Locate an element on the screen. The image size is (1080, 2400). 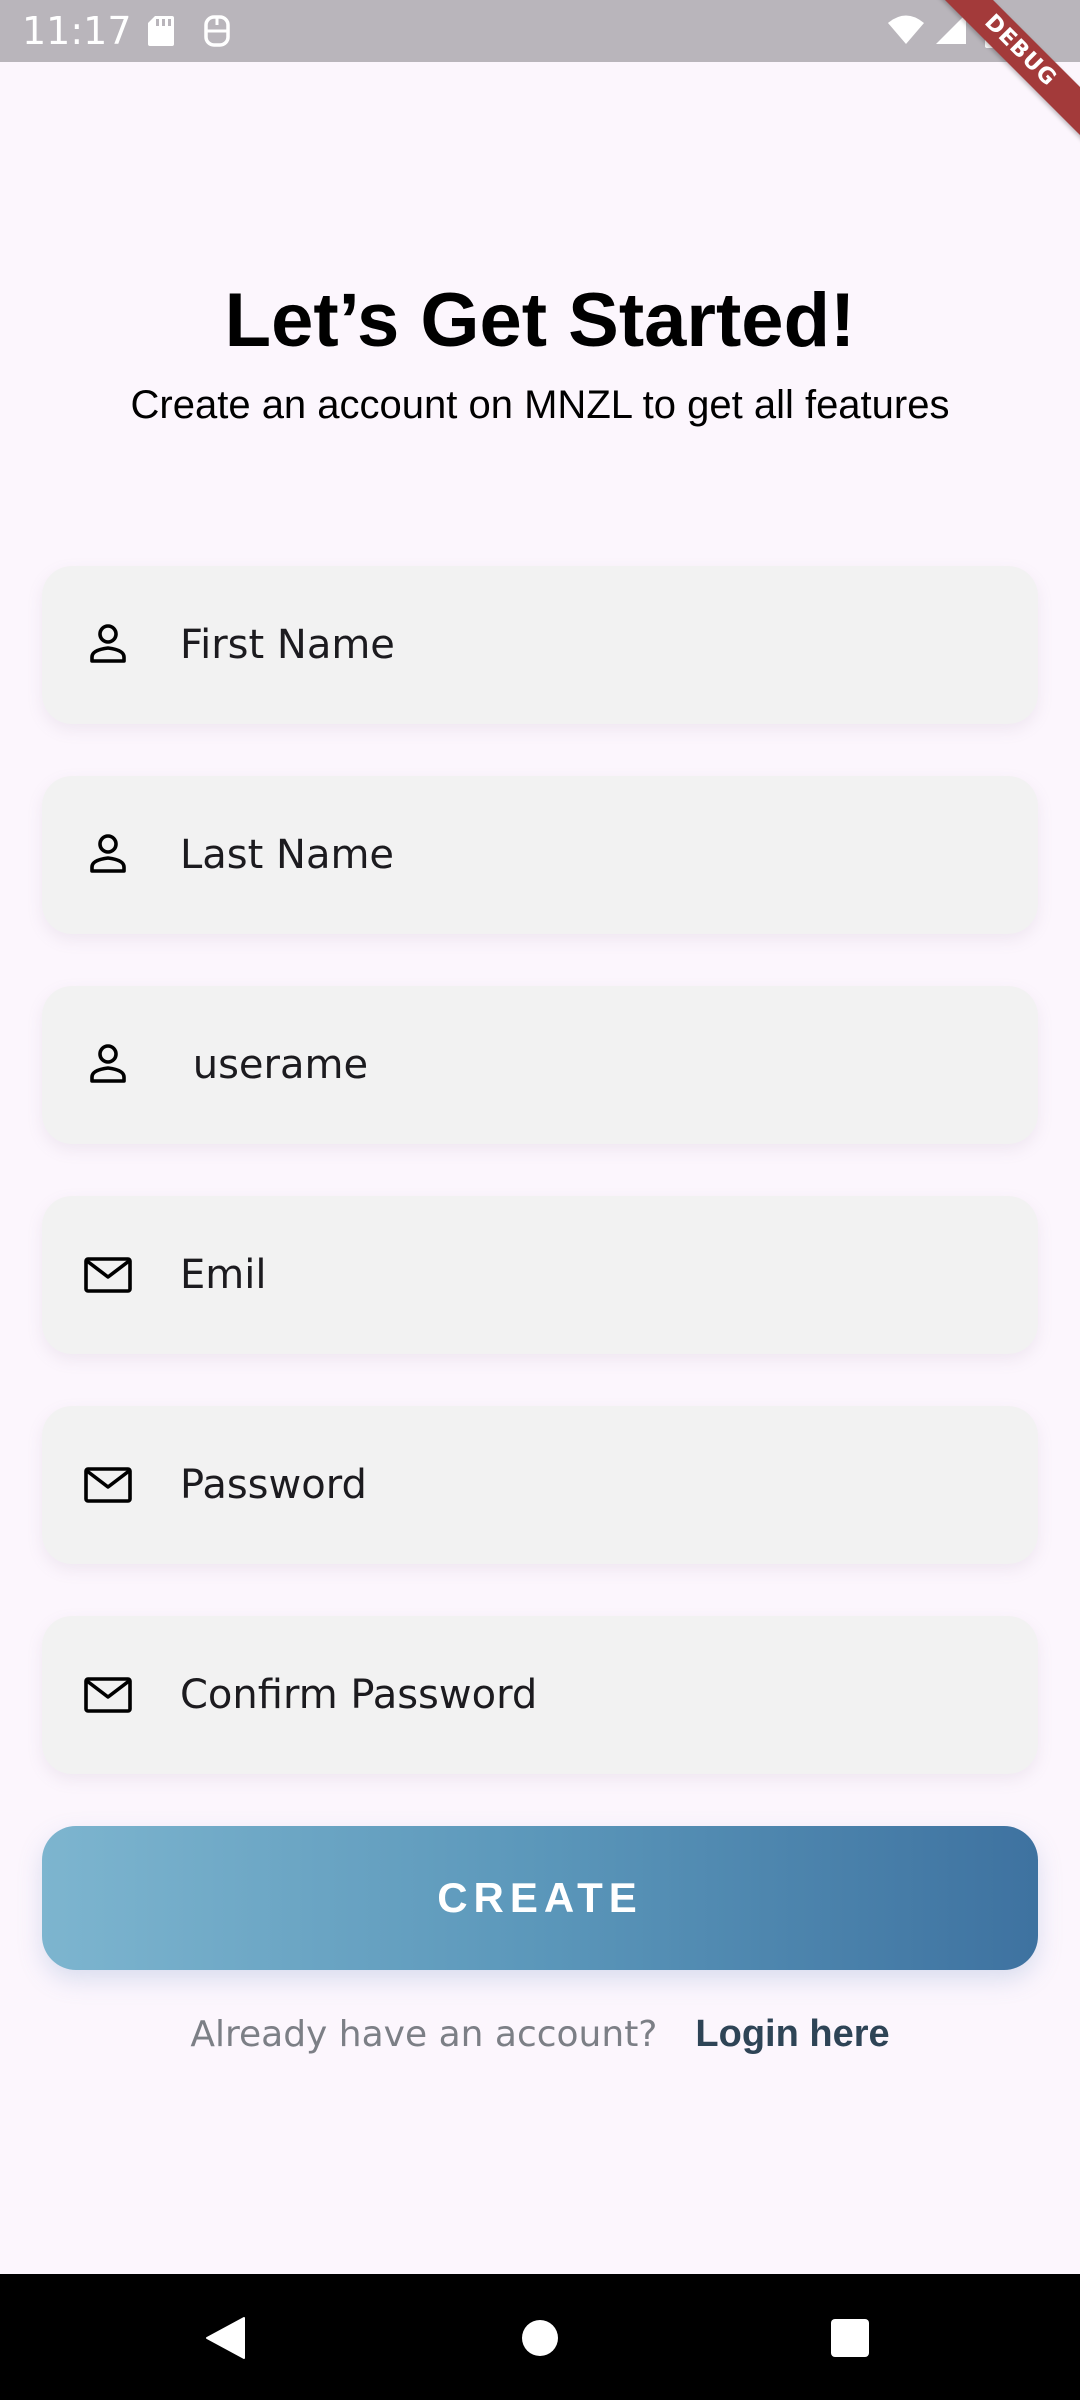
login-row: Already have an account? Login here is located at coordinates (540, 2034).